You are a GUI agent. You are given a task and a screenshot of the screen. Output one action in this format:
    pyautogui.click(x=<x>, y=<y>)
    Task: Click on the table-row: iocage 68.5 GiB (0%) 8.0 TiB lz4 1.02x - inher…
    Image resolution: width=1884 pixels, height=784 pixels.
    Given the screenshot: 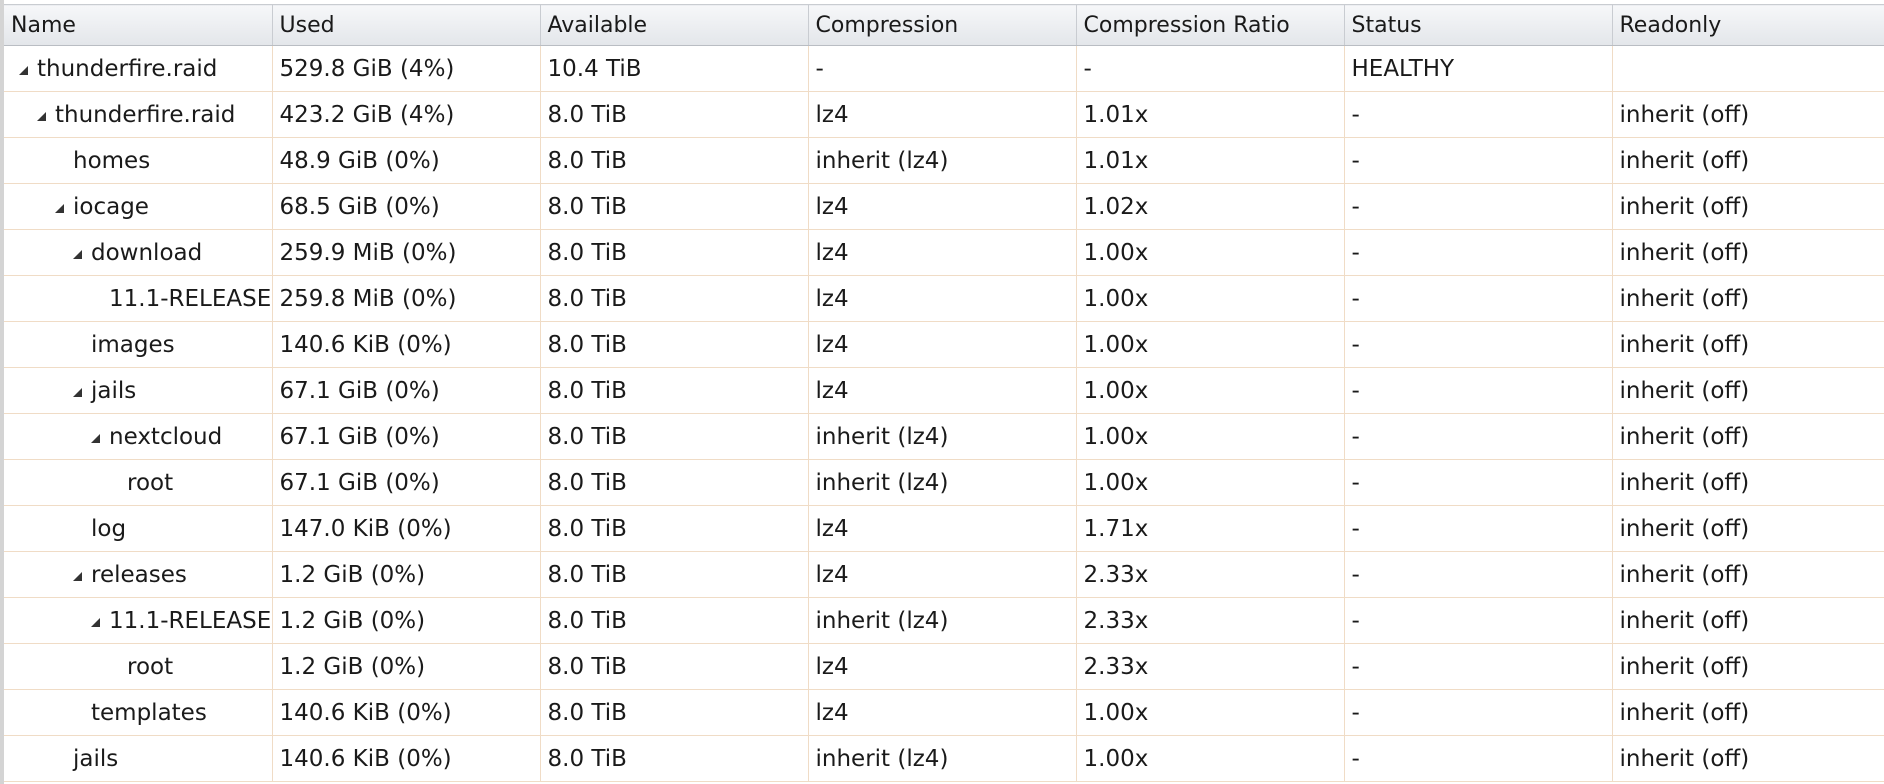 What is the action you would take?
    pyautogui.click(x=944, y=206)
    